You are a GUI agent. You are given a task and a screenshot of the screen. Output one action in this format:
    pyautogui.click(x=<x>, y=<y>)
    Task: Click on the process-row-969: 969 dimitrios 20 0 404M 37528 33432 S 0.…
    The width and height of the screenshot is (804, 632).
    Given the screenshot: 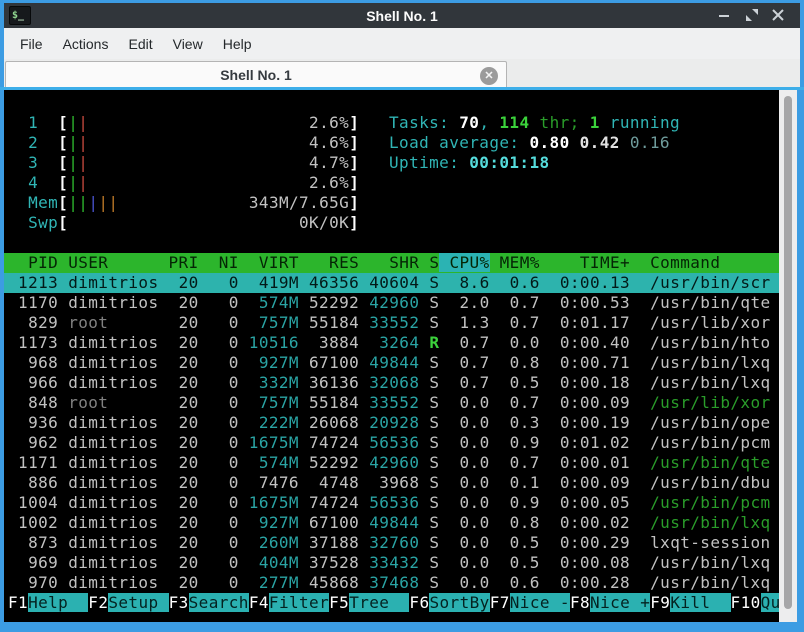 What is the action you would take?
    pyautogui.click(x=391, y=563)
    